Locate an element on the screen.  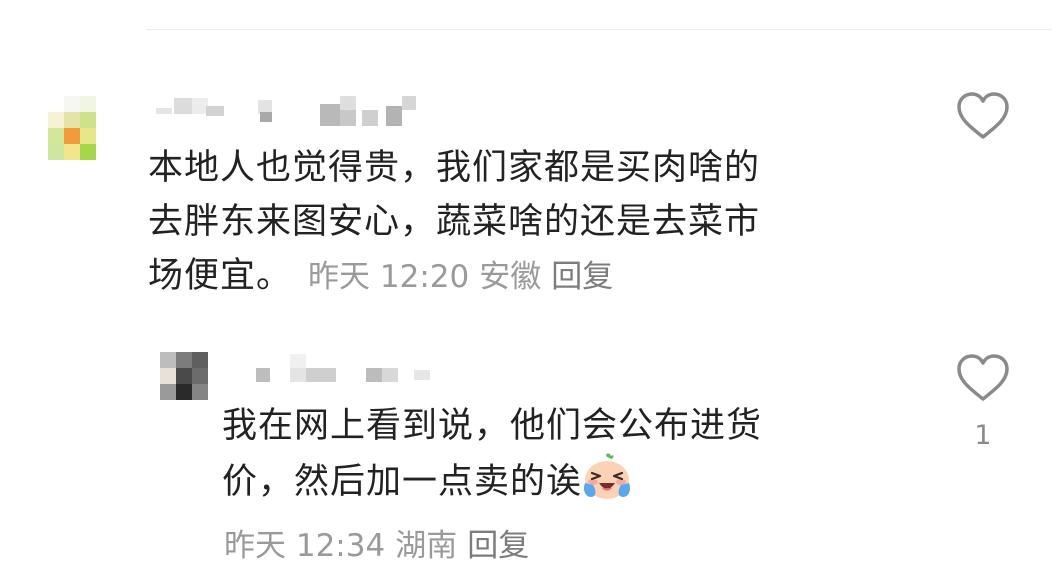
comment-meta: 昨天 12:20 安徽 回复 is located at coordinates (465, 277).